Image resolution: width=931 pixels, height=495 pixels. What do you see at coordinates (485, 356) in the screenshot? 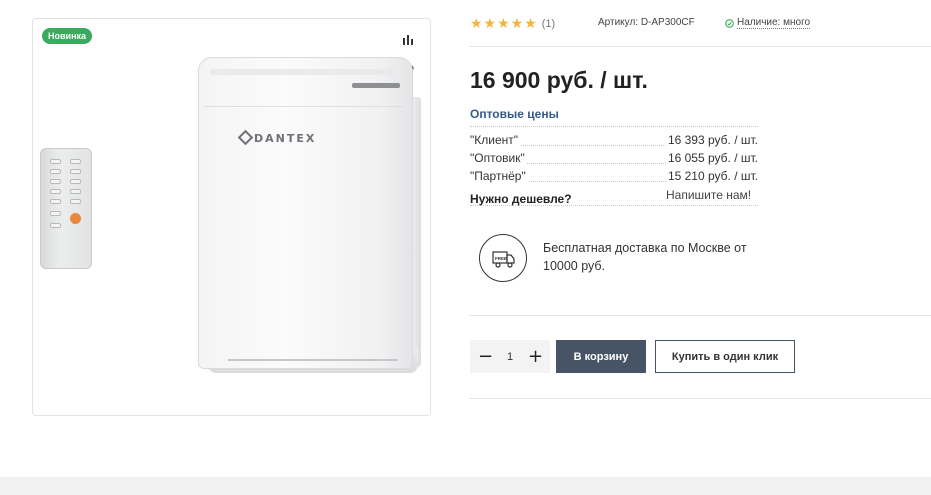
I see `decrease-quantity-button: −` at bounding box center [485, 356].